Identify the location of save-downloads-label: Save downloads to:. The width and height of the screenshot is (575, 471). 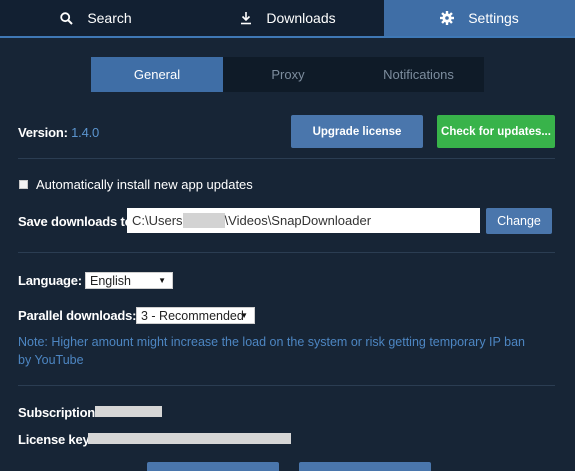
(77, 221).